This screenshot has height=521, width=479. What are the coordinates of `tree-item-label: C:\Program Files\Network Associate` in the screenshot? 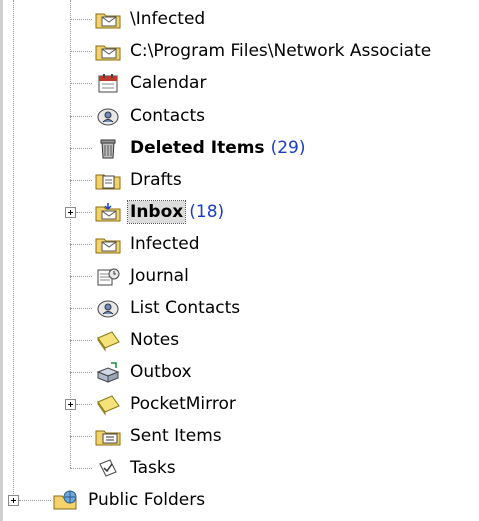 It's located at (281, 51).